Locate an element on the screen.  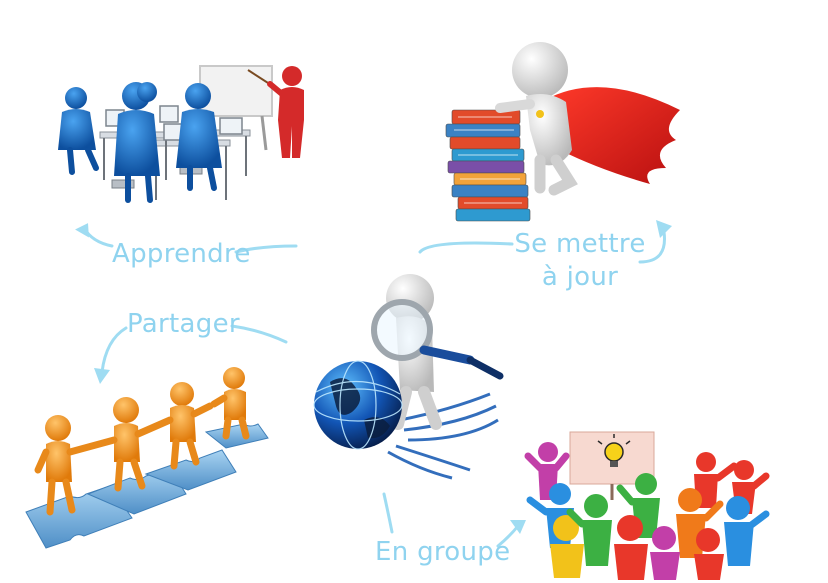
arrowhead-partager is located at coordinates (102, 376).